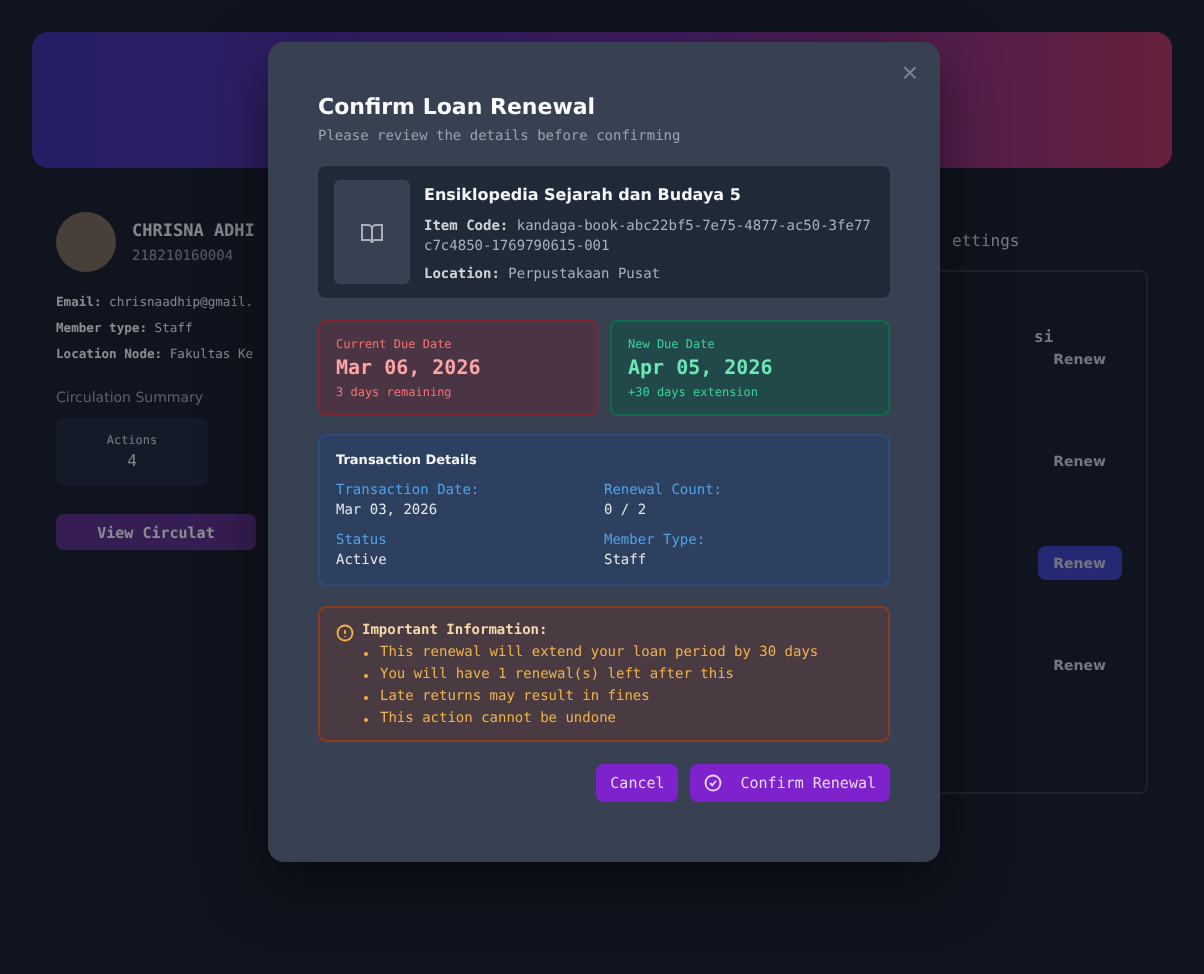 This screenshot has width=1204, height=974. I want to click on book-title: Ensiklopedia Sejarah dan Budaya 5, so click(583, 195).